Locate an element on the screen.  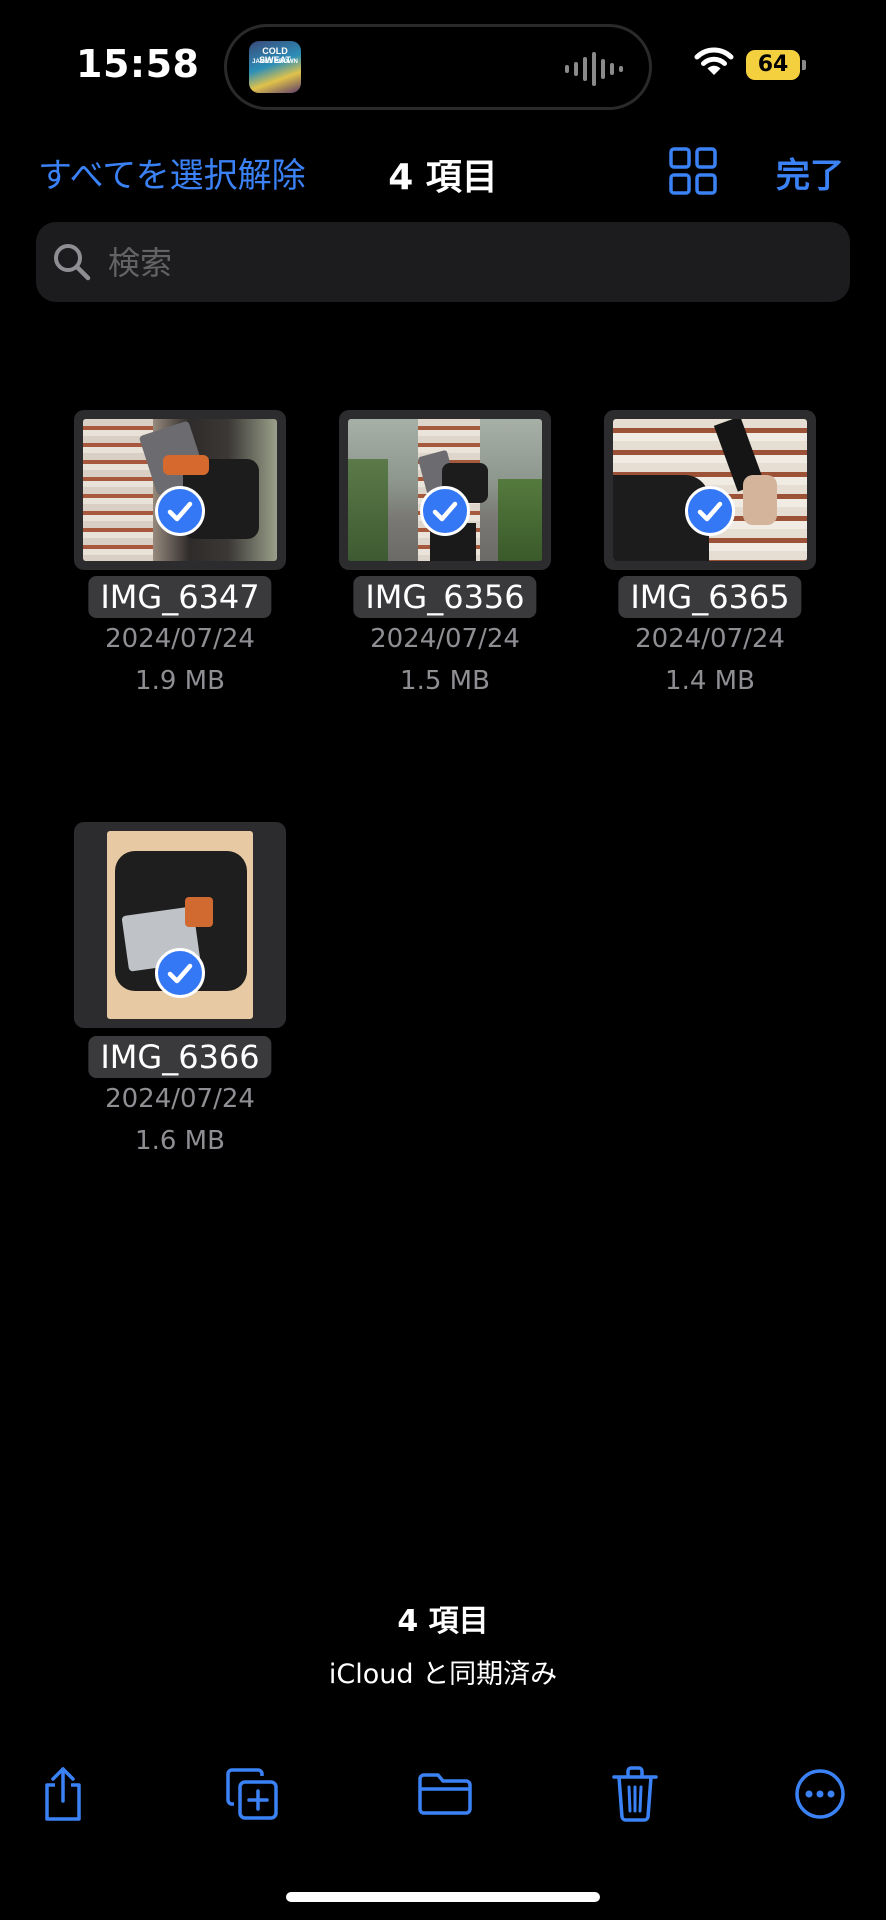
file-size: 1.9 MB is located at coordinates (180, 681).